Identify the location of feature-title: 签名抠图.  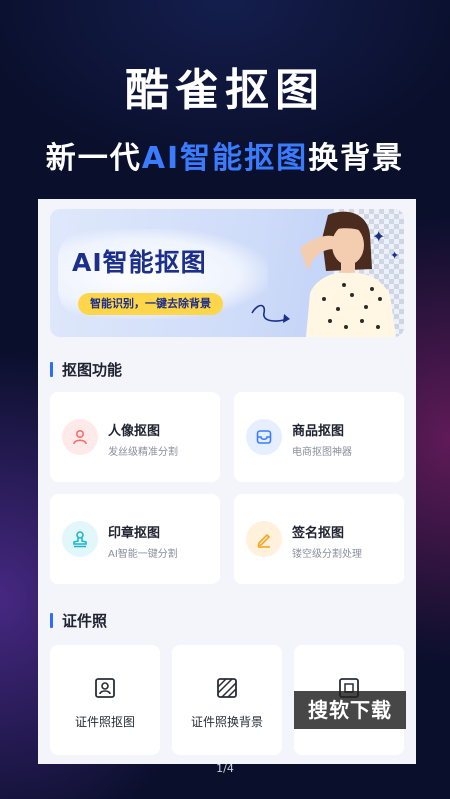
(318, 533).